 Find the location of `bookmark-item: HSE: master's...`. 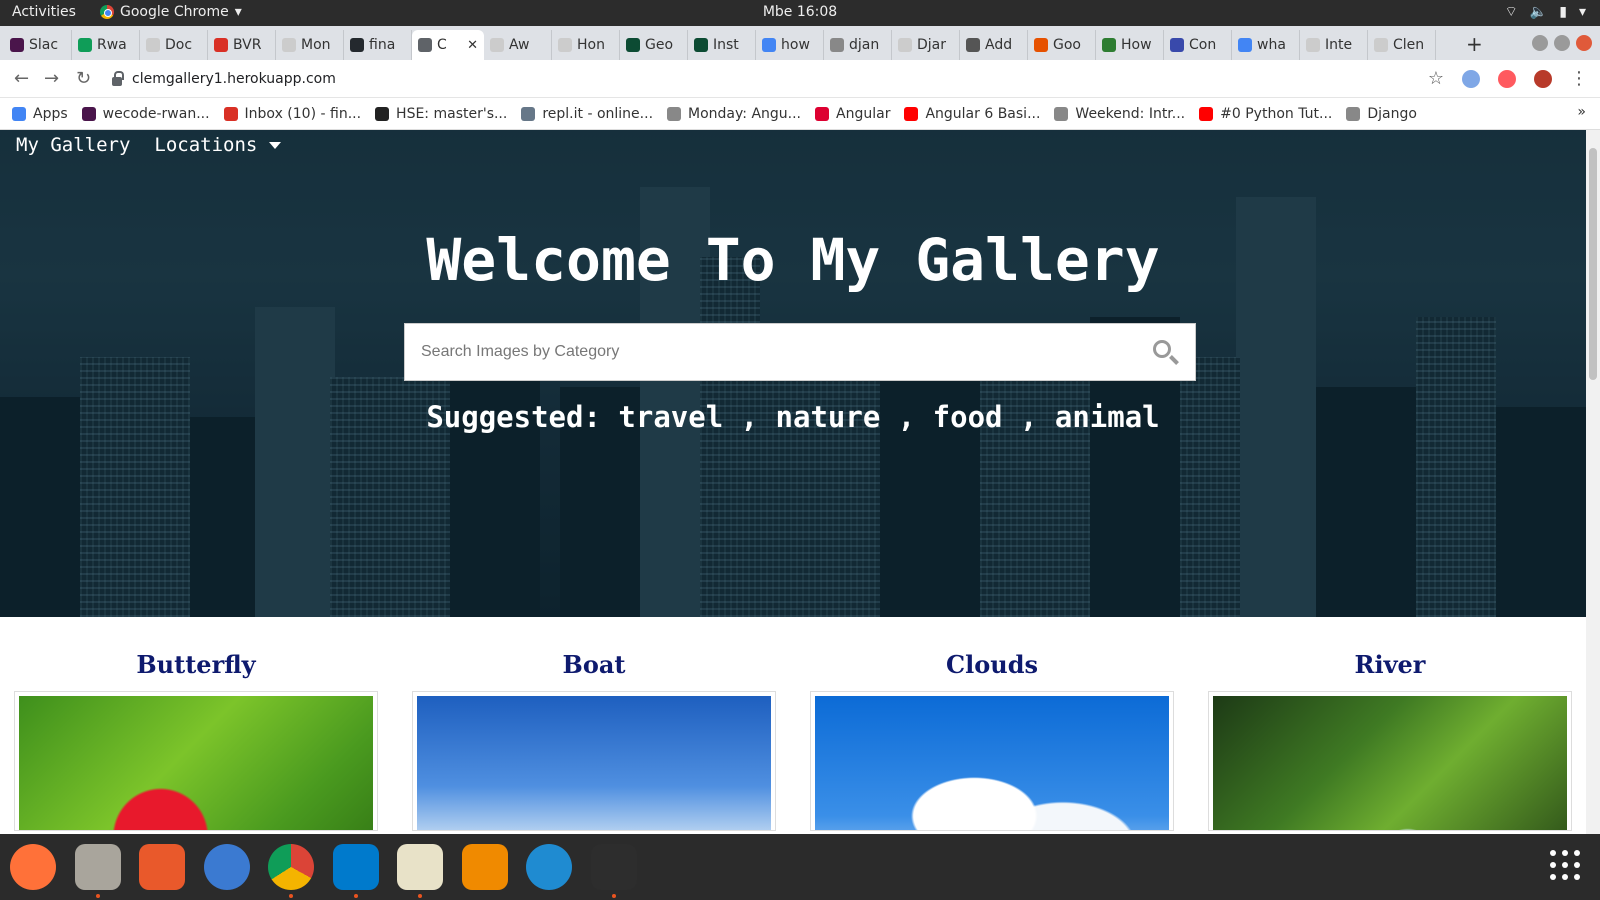

bookmark-item: HSE: master's... is located at coordinates (441, 114).